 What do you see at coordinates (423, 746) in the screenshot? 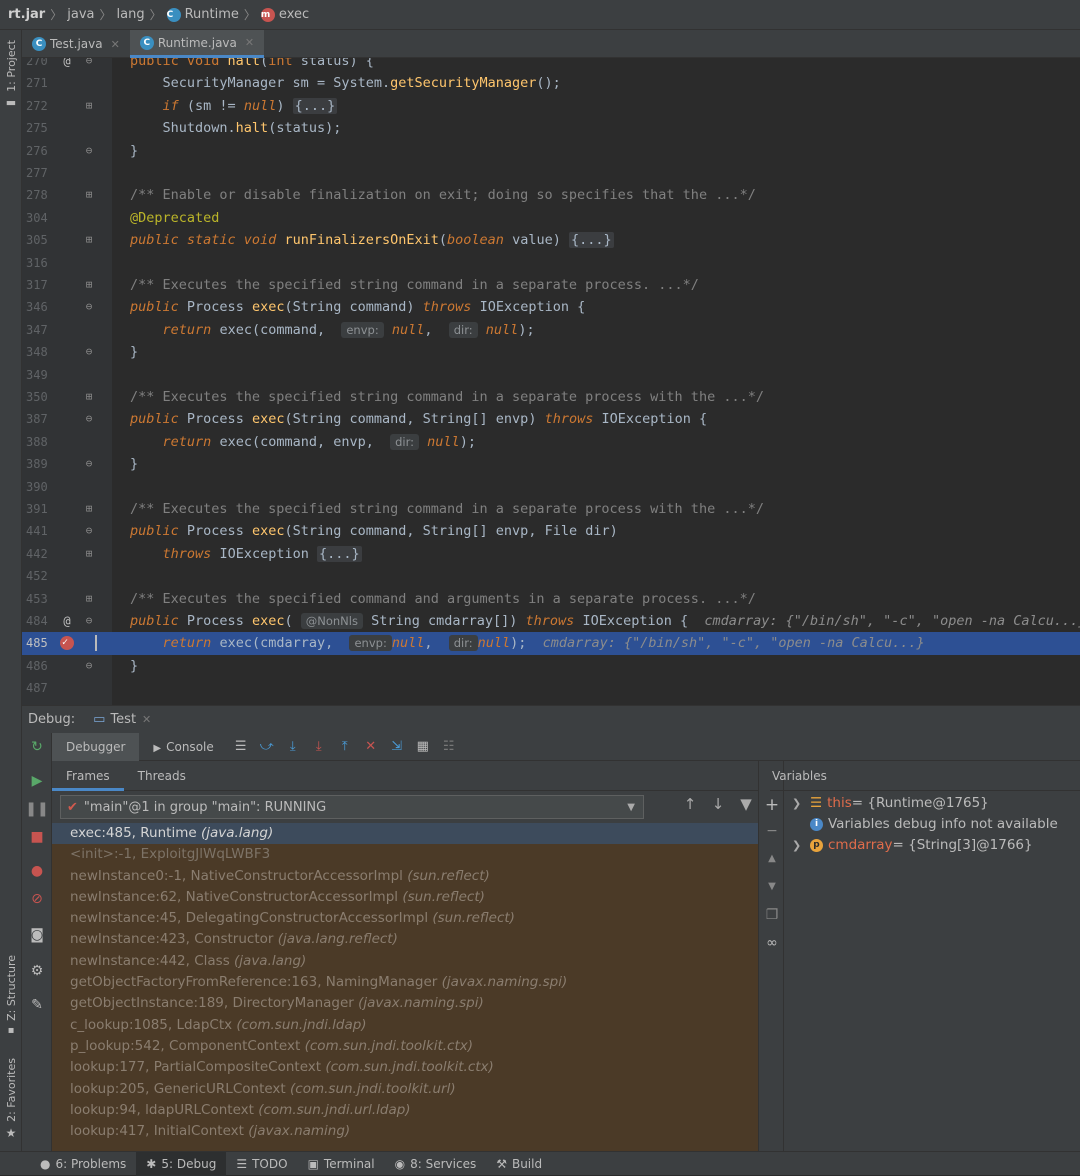
I see `evaluate-icon: ▦` at bounding box center [423, 746].